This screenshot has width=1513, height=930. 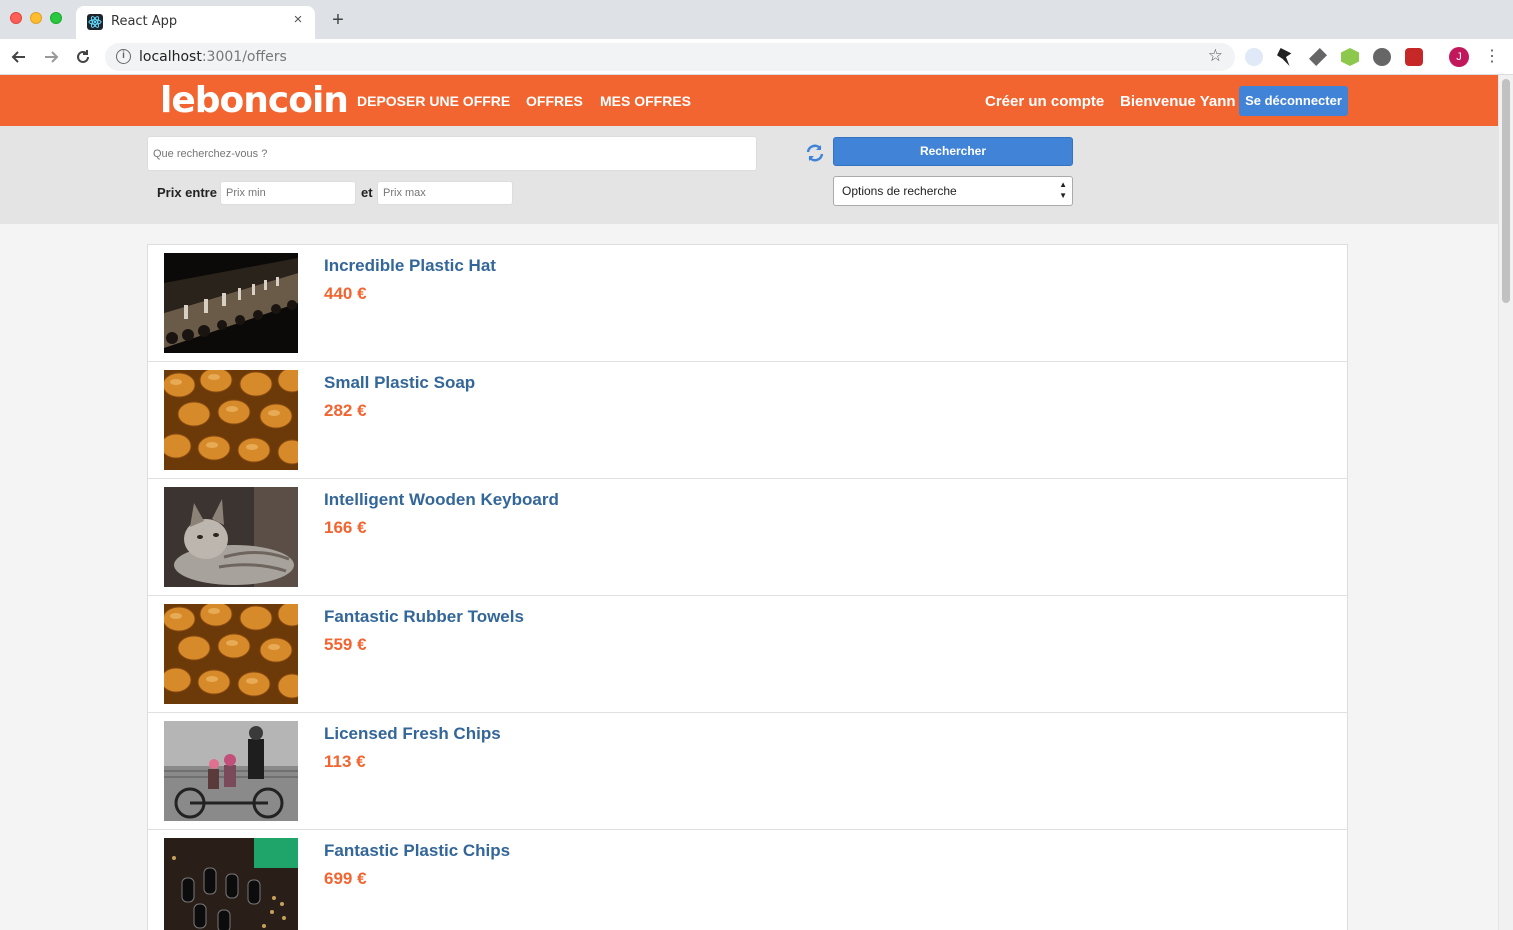 I want to click on back-arrow-icon, so click(x=19, y=57).